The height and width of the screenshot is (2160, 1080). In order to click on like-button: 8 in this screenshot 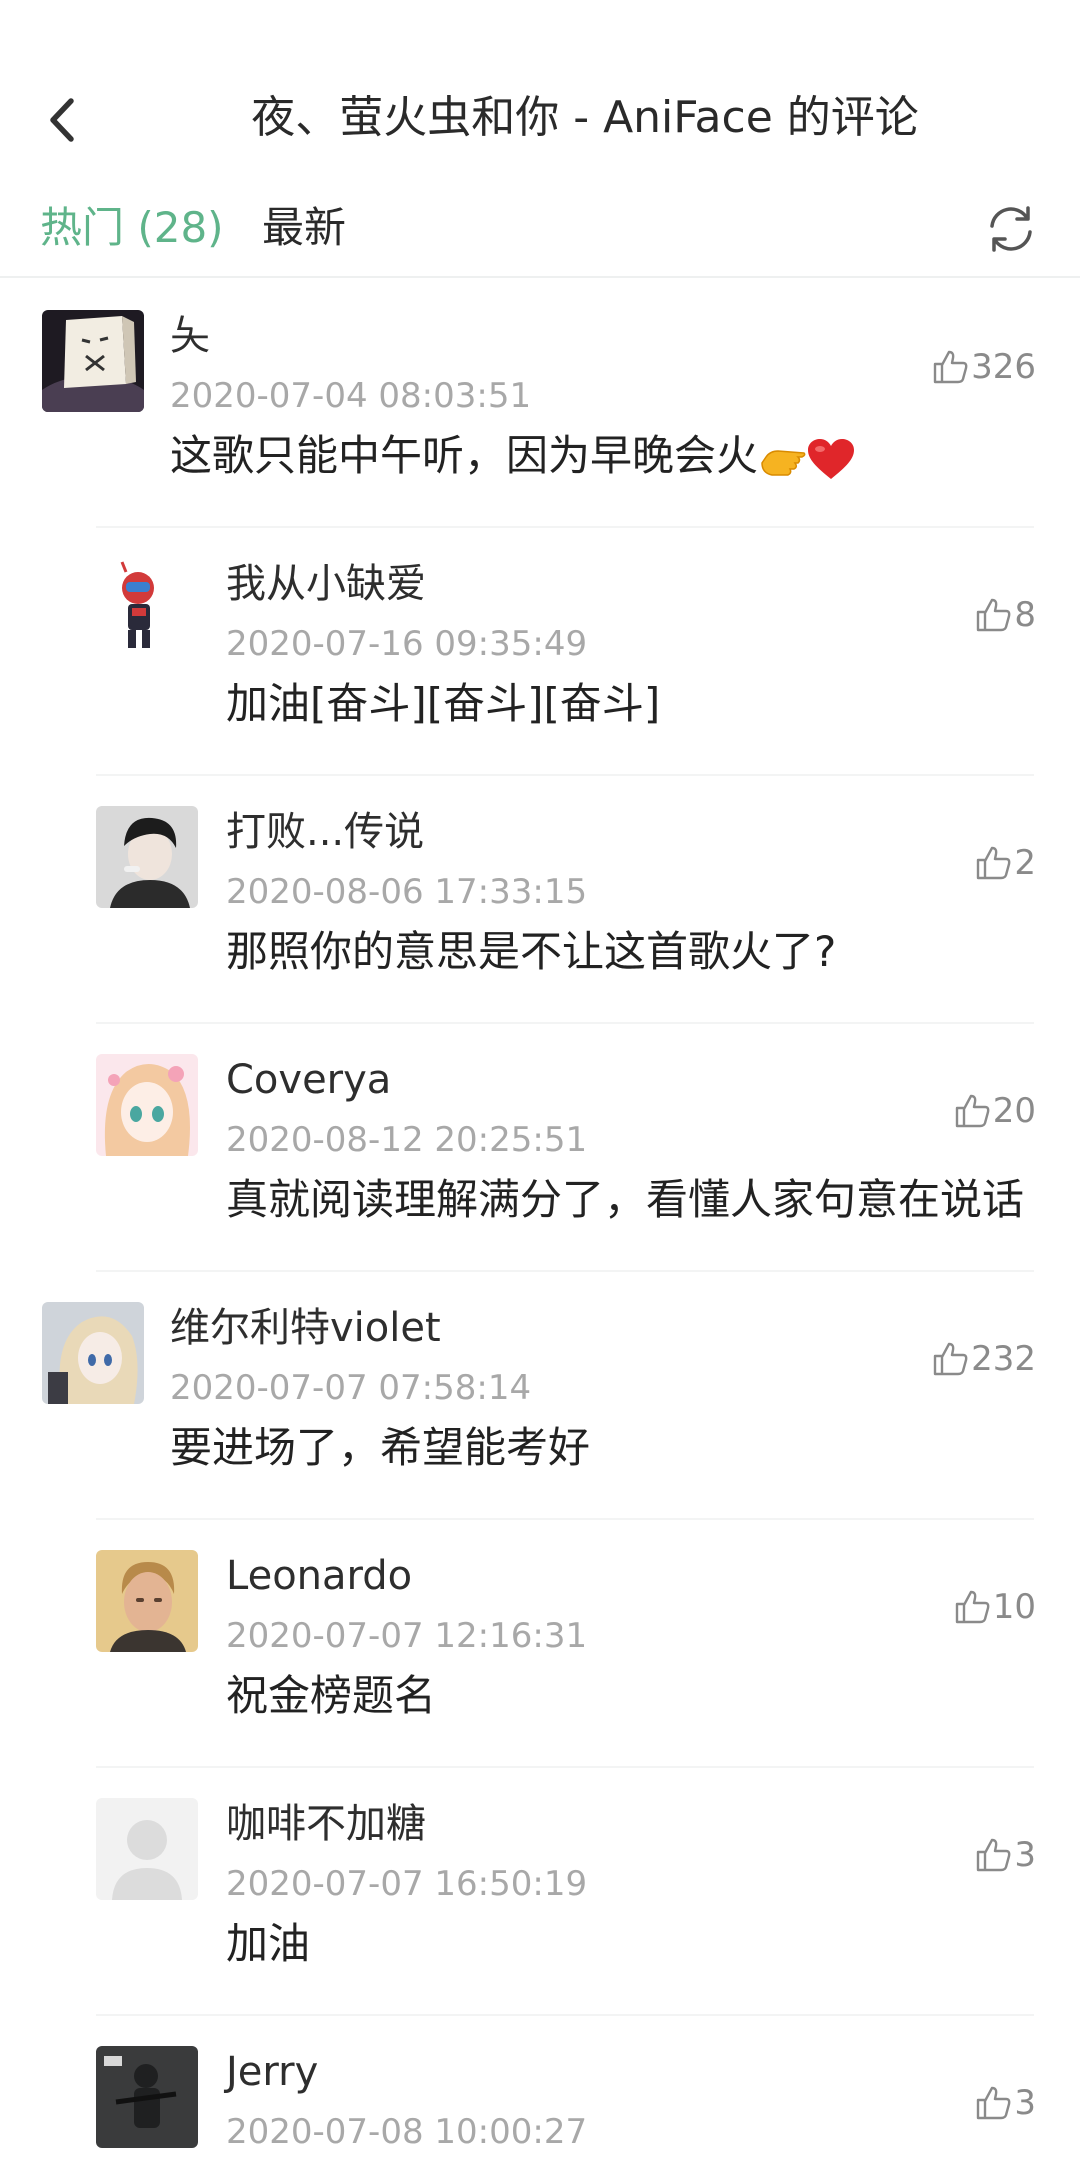, I will do `click(1005, 615)`.